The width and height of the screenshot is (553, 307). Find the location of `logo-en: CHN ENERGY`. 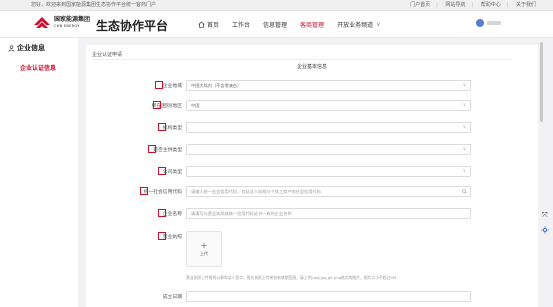

logo-en: CHN ENERGY is located at coordinates (67, 26).